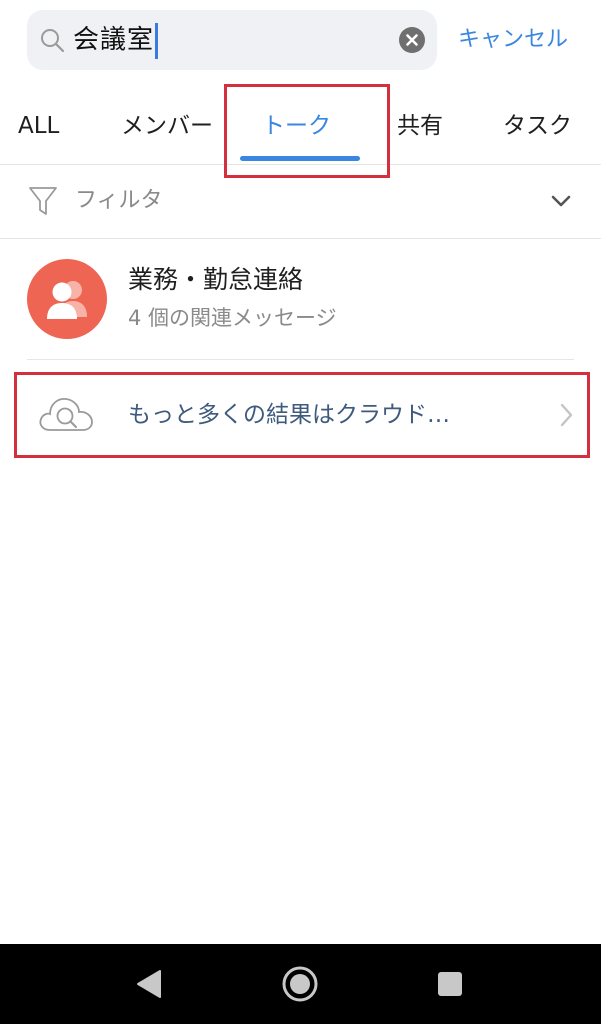  What do you see at coordinates (537, 126) in the screenshot?
I see `tab-tasks: タスク` at bounding box center [537, 126].